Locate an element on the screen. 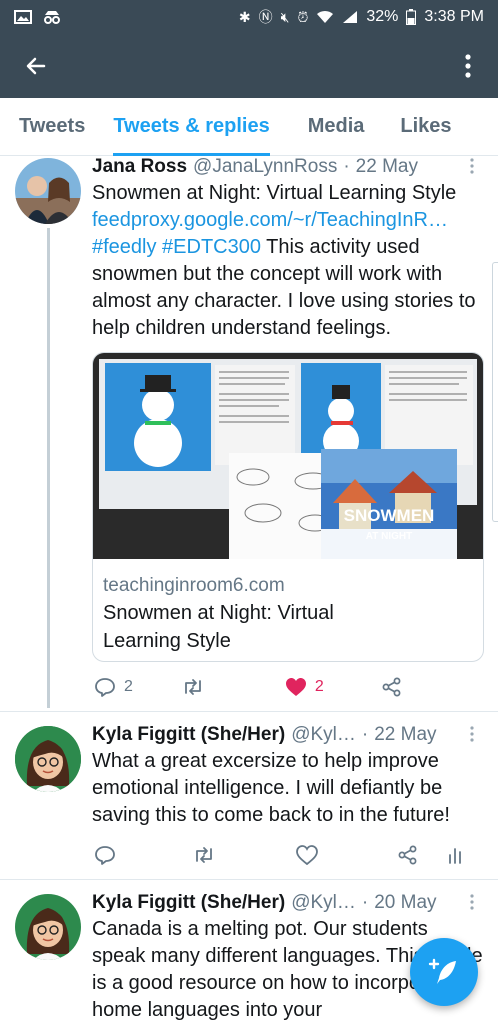 The height and width of the screenshot is (1024, 498). compose-feather-icon is located at coordinates (442, 971).